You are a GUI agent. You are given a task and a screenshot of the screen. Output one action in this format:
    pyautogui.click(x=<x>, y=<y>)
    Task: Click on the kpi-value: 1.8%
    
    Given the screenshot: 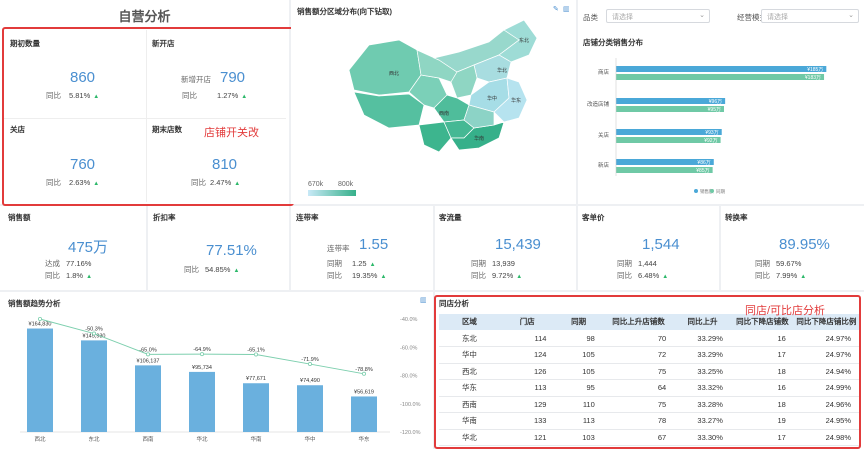 What is the action you would take?
    pyautogui.click(x=75, y=275)
    